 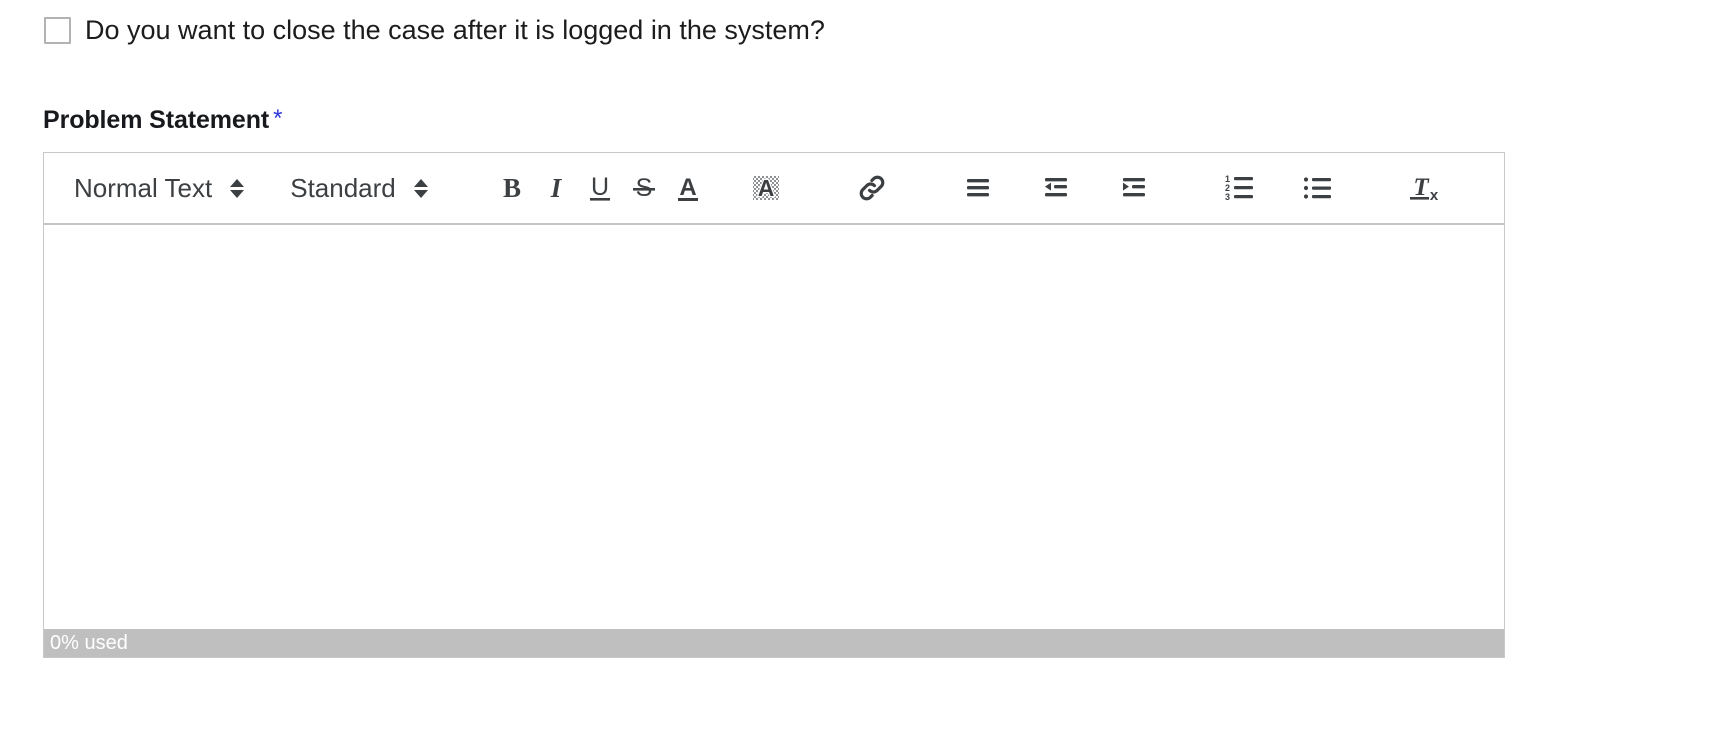 I want to click on indent-button, so click(x=1134, y=188).